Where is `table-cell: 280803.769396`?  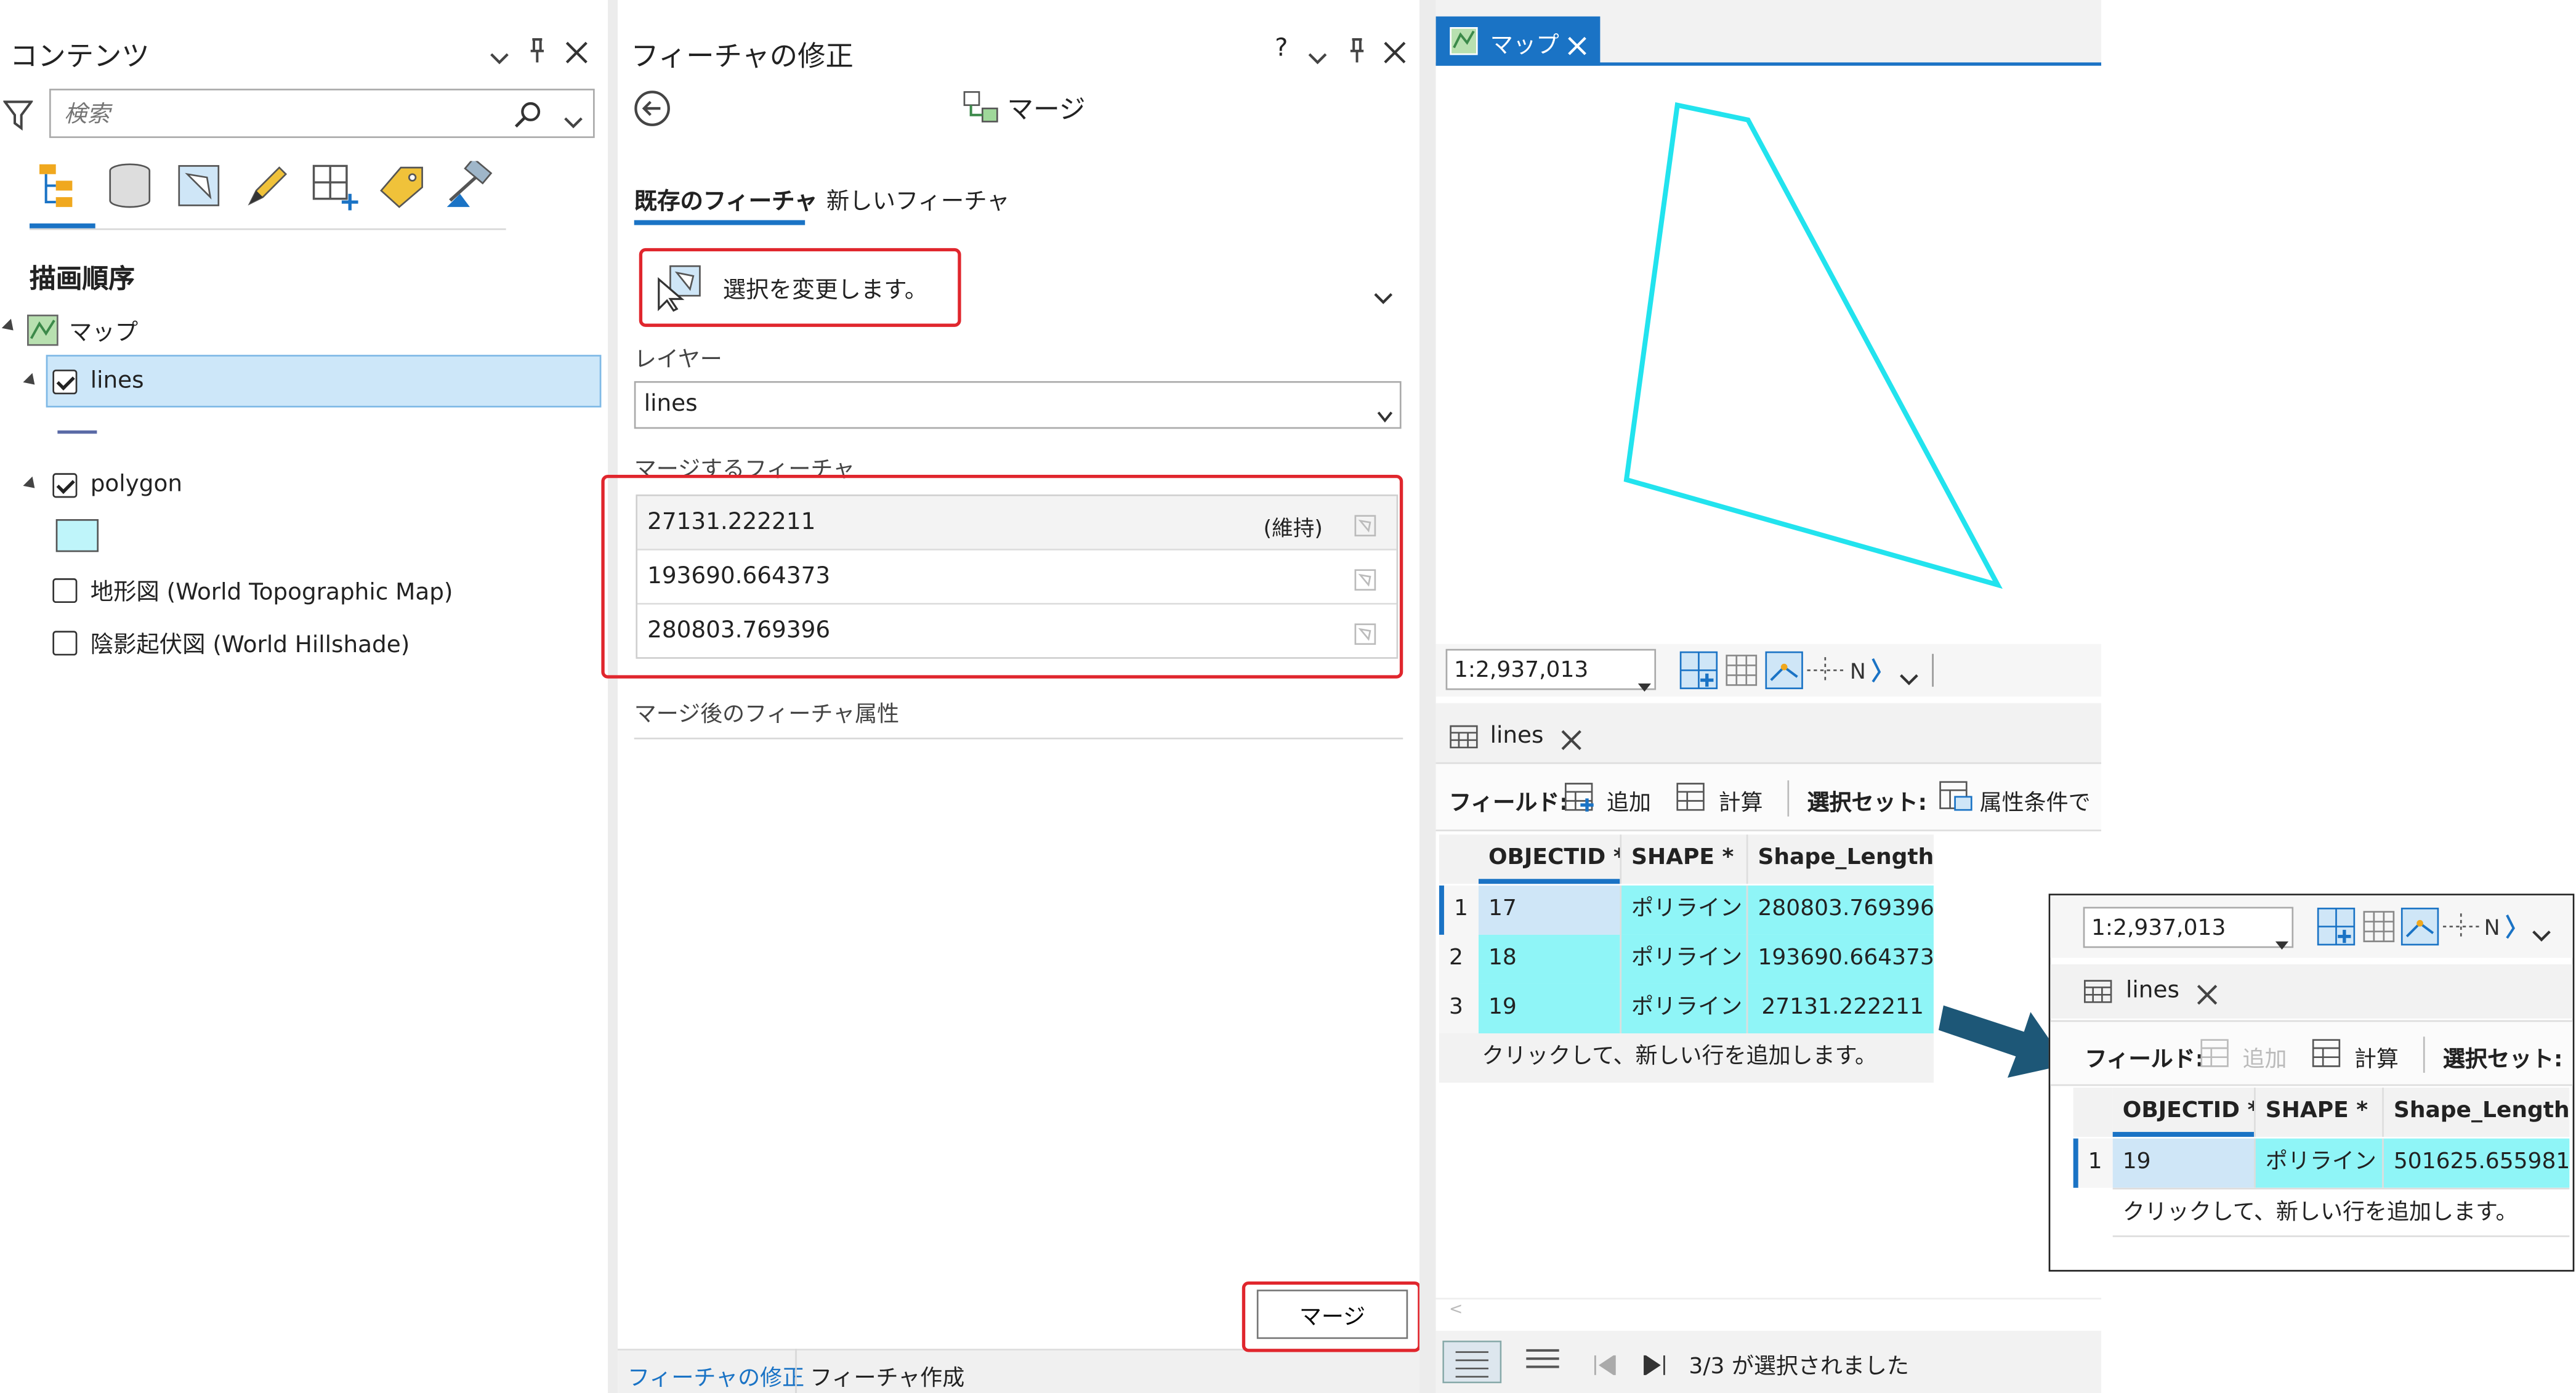 table-cell: 280803.769396 is located at coordinates (1840, 910).